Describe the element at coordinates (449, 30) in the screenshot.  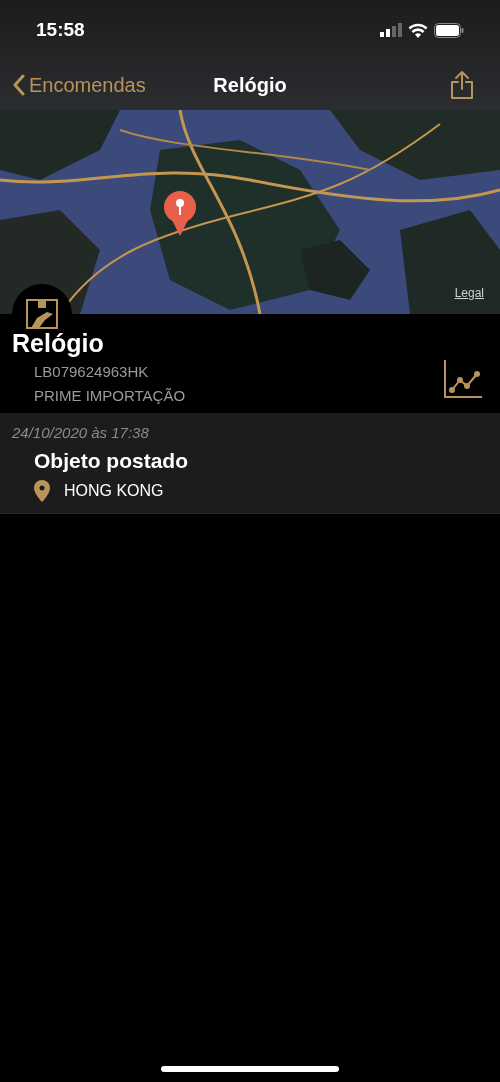
I see `battery-icon` at that location.